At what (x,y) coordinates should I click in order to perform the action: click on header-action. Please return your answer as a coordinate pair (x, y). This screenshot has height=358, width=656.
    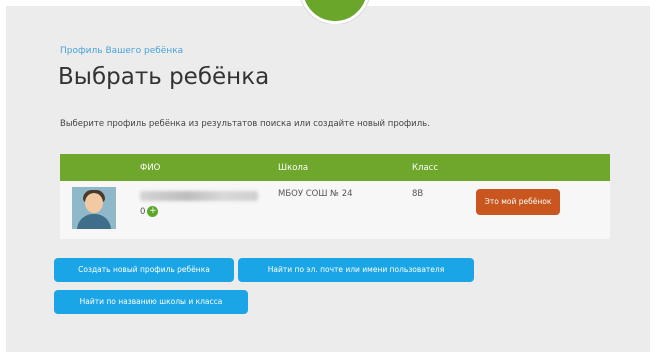
    Looking at the image, I should click on (537, 167).